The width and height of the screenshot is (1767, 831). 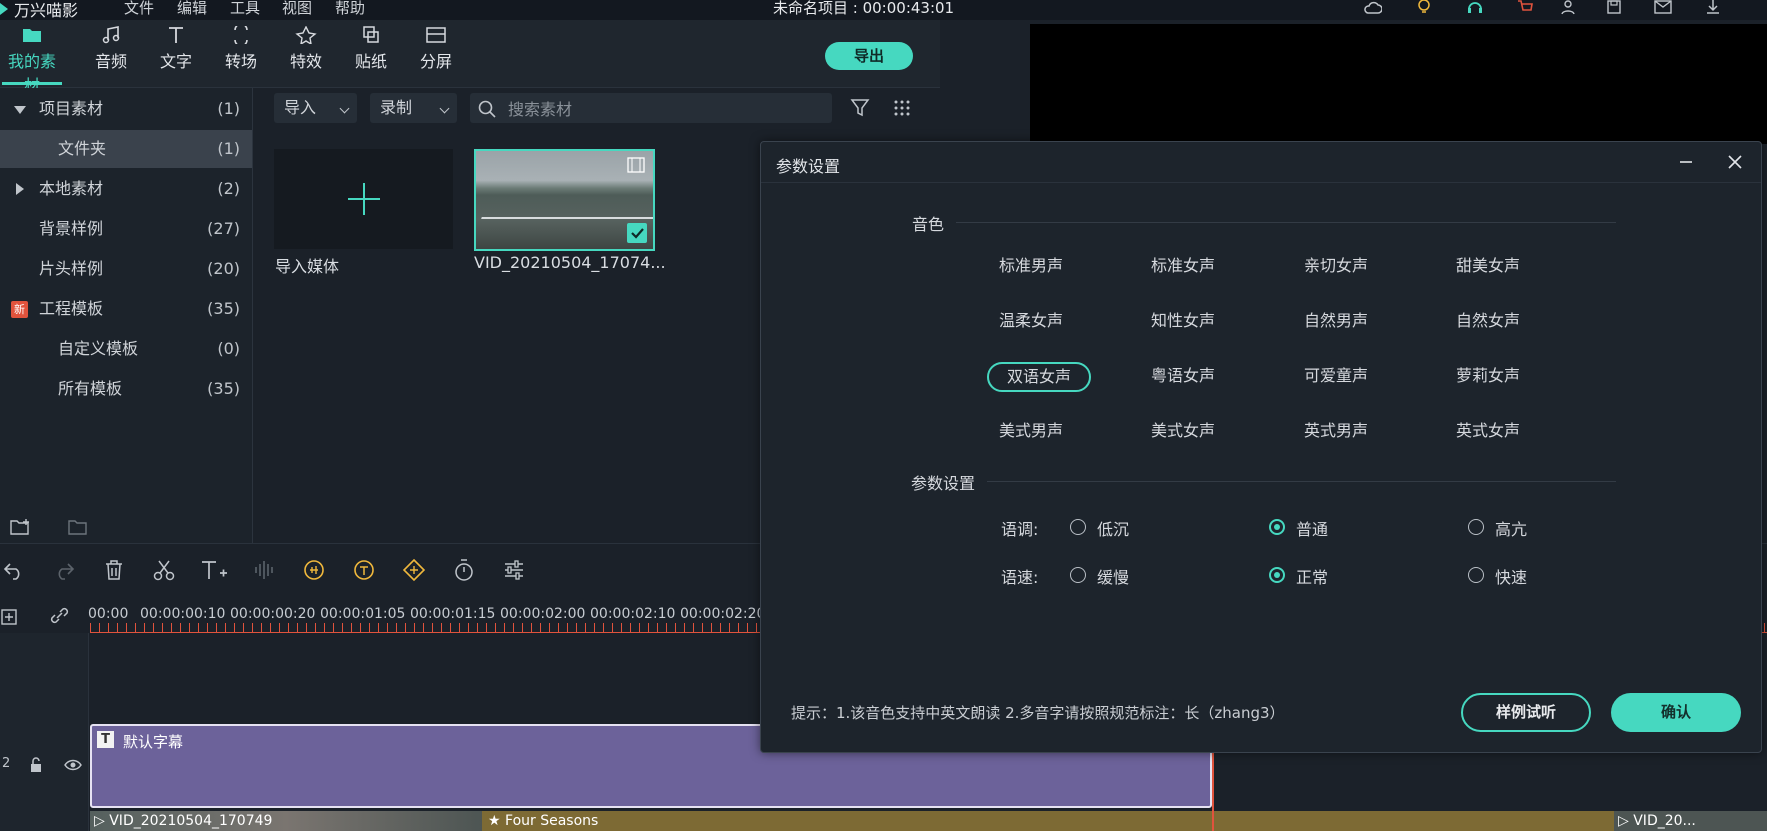 What do you see at coordinates (1336, 376) in the screenshot?
I see `voice-option: 可爱童声` at bounding box center [1336, 376].